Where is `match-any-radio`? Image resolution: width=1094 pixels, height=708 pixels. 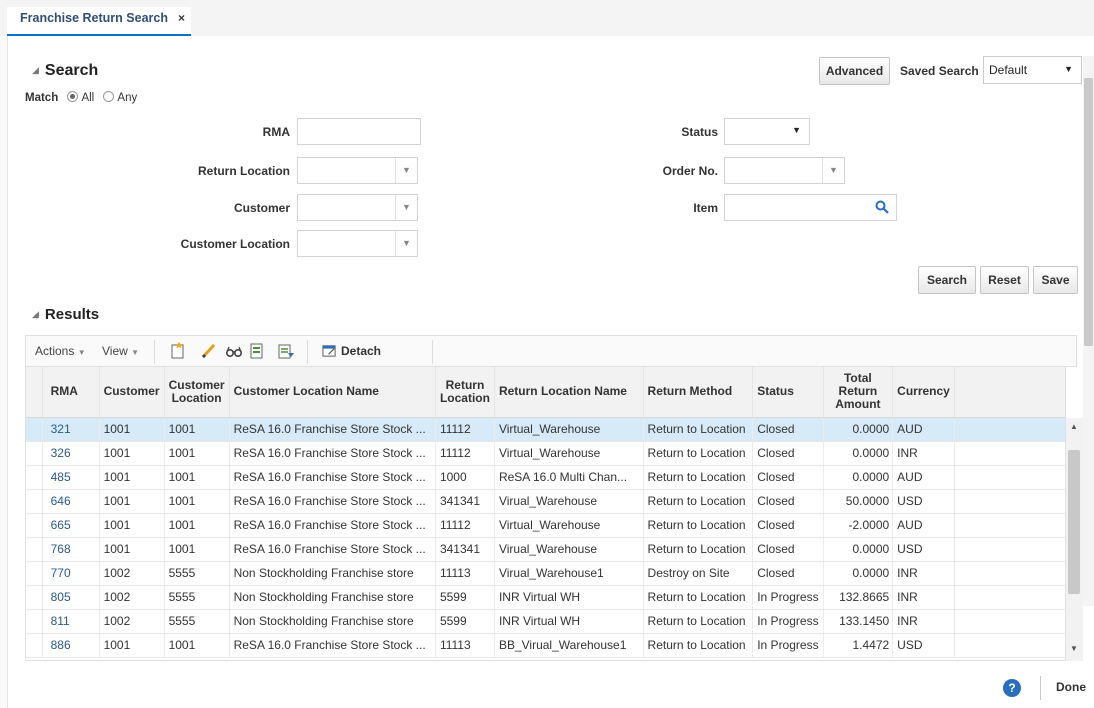
match-any-radio is located at coordinates (109, 96).